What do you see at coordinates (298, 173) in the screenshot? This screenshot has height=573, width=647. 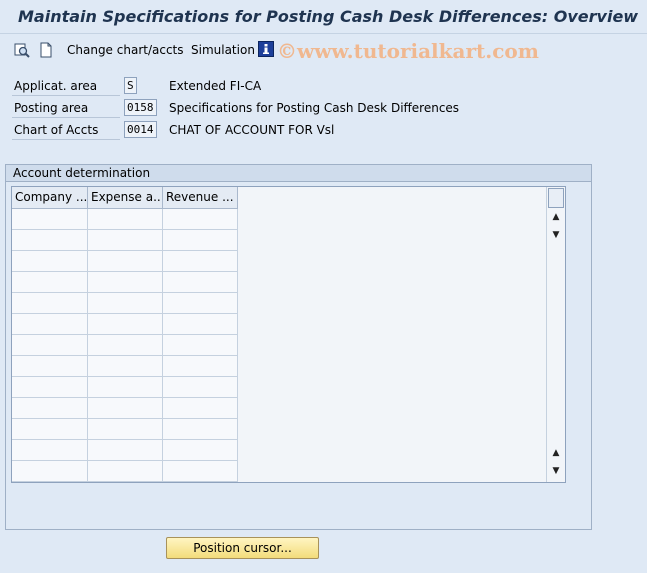 I see `group-title: Account determination` at bounding box center [298, 173].